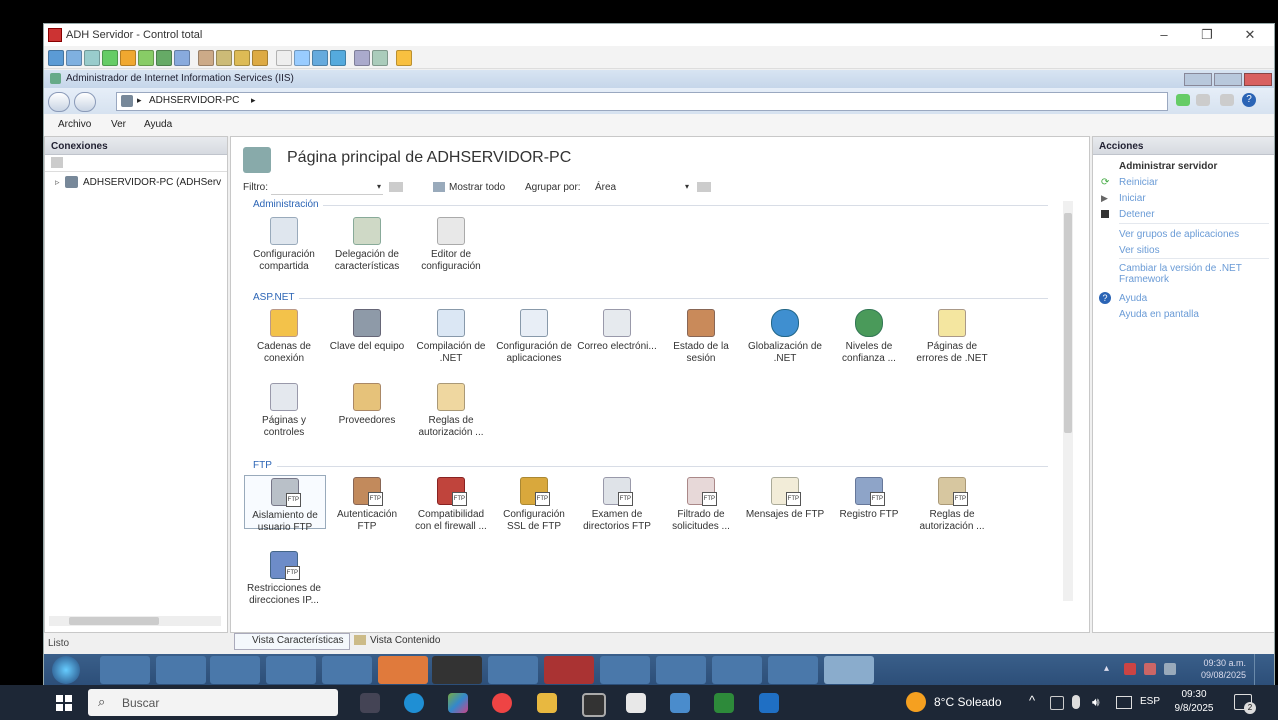 The width and height of the screenshot is (1278, 720). I want to click on feature-ftp-user-isolation: FTP Aislamiento de usuario FTP, so click(285, 504).